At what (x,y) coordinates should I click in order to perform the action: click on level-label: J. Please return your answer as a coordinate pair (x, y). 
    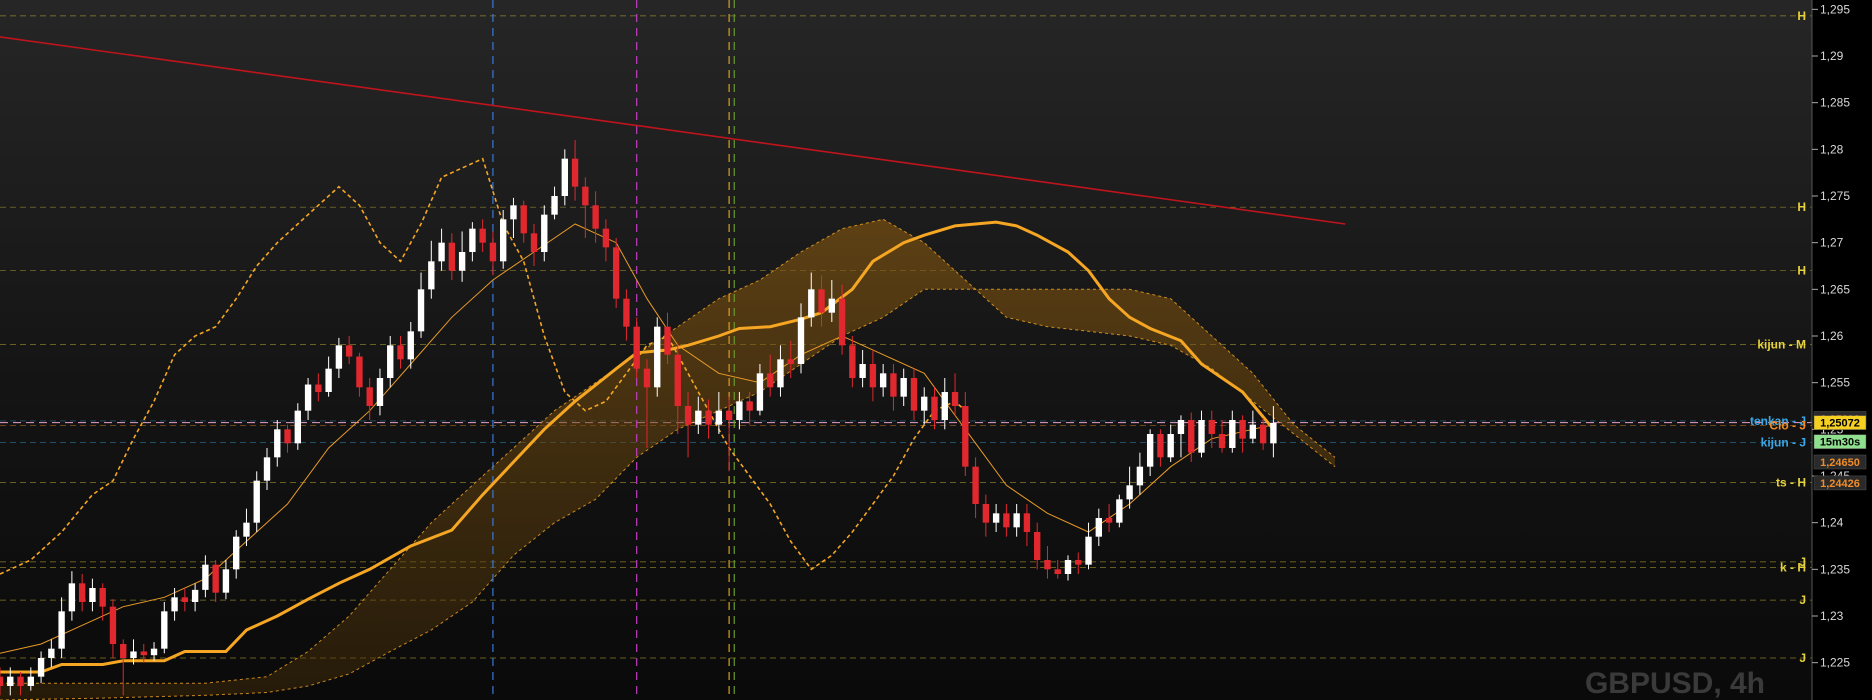
    Looking at the image, I should click on (1802, 658).